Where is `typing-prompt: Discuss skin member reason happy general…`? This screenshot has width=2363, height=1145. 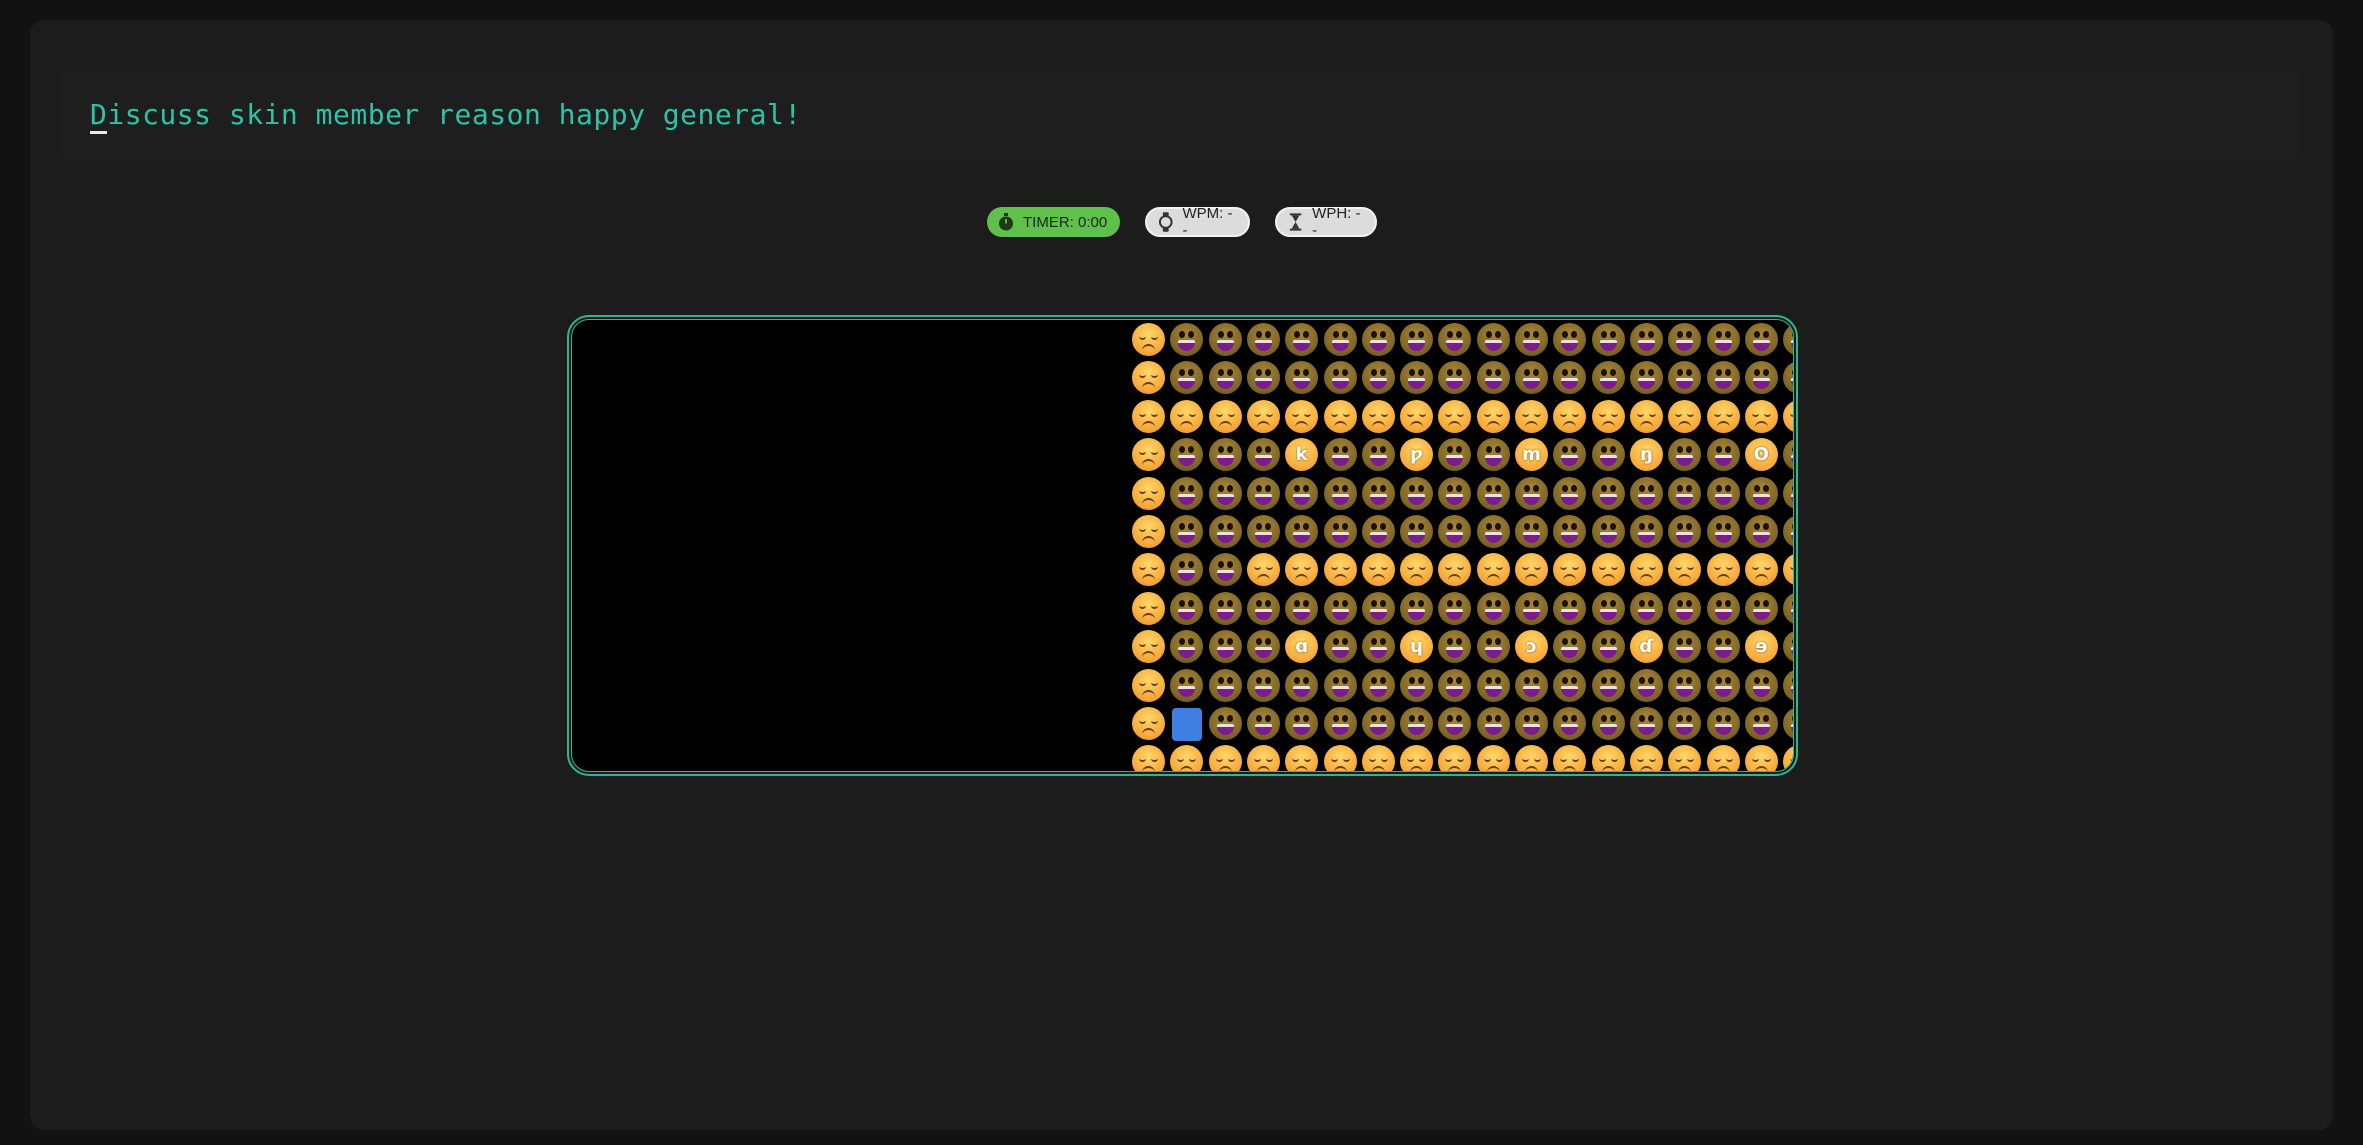
typing-prompt: Discuss skin member reason happy general… is located at coordinates (1180, 115).